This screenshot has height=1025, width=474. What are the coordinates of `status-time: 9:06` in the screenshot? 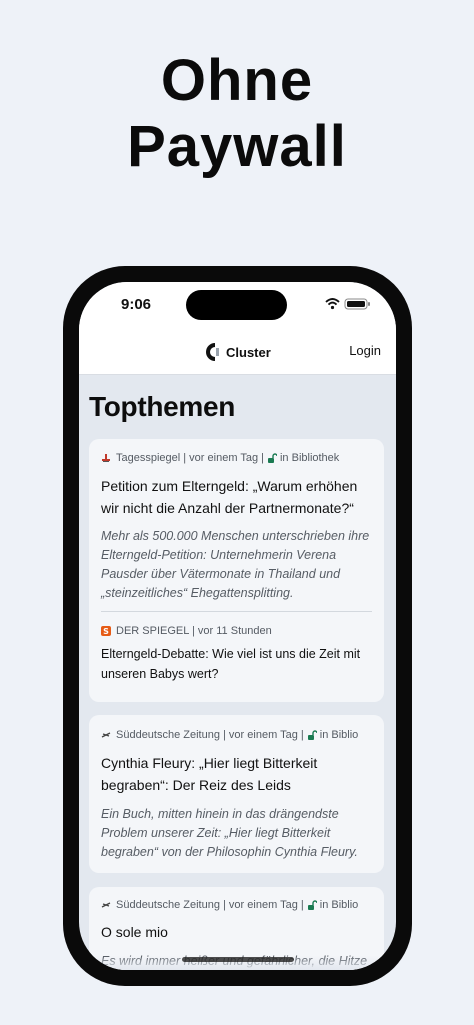 It's located at (136, 304).